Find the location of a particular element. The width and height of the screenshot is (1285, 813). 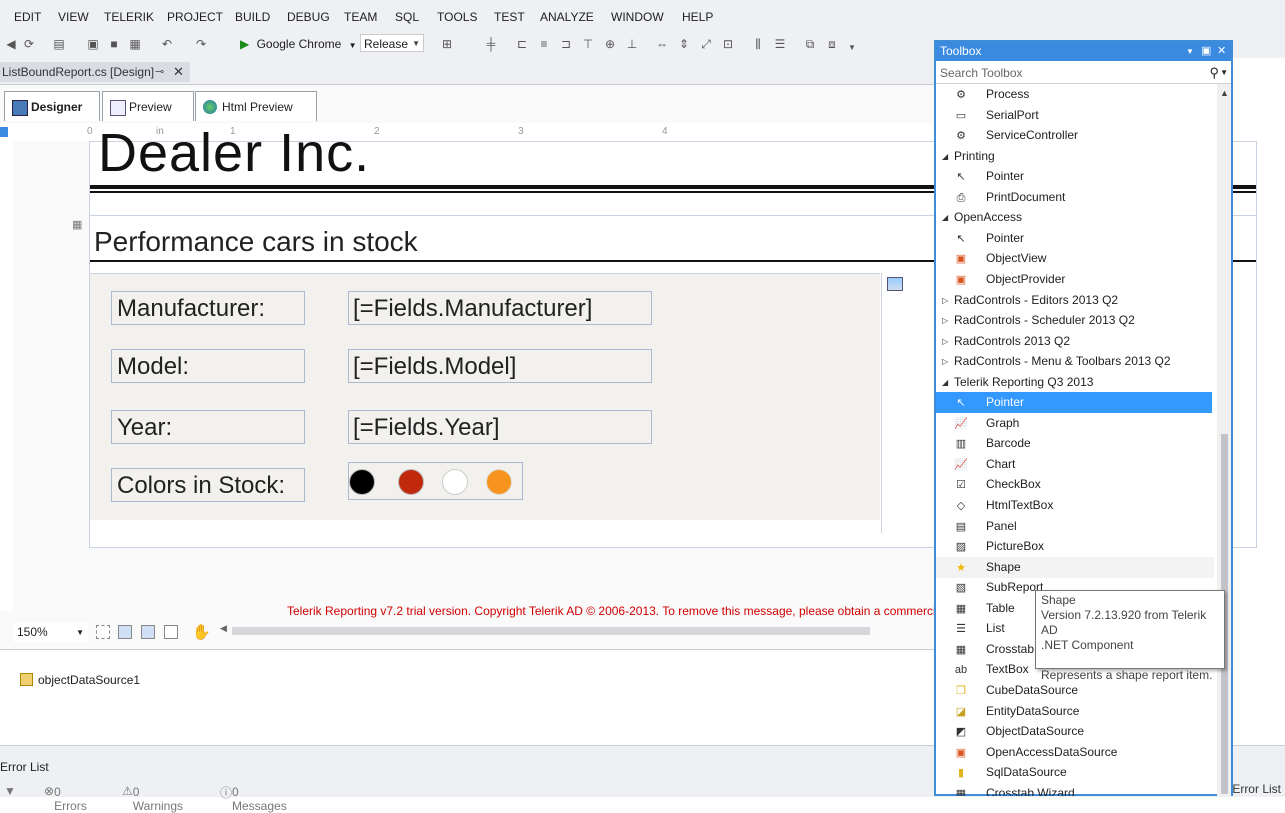

toolbox-item: ◪ EntityDataSource is located at coordinates (1075, 711).